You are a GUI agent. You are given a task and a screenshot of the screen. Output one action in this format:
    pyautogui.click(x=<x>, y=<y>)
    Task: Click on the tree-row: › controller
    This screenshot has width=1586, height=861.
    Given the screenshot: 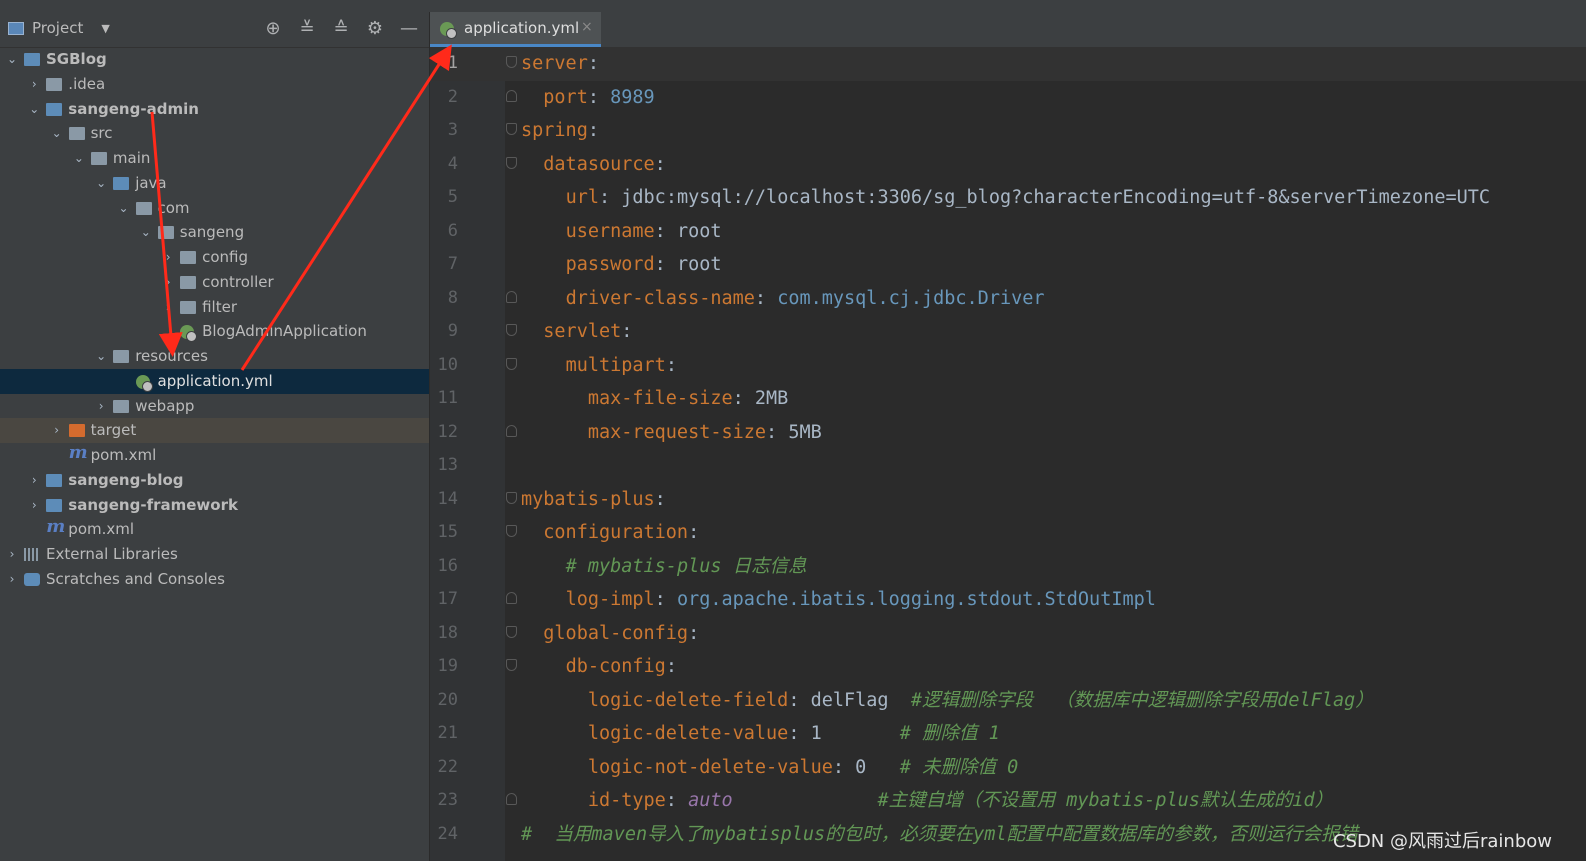 What is the action you would take?
    pyautogui.click(x=214, y=282)
    